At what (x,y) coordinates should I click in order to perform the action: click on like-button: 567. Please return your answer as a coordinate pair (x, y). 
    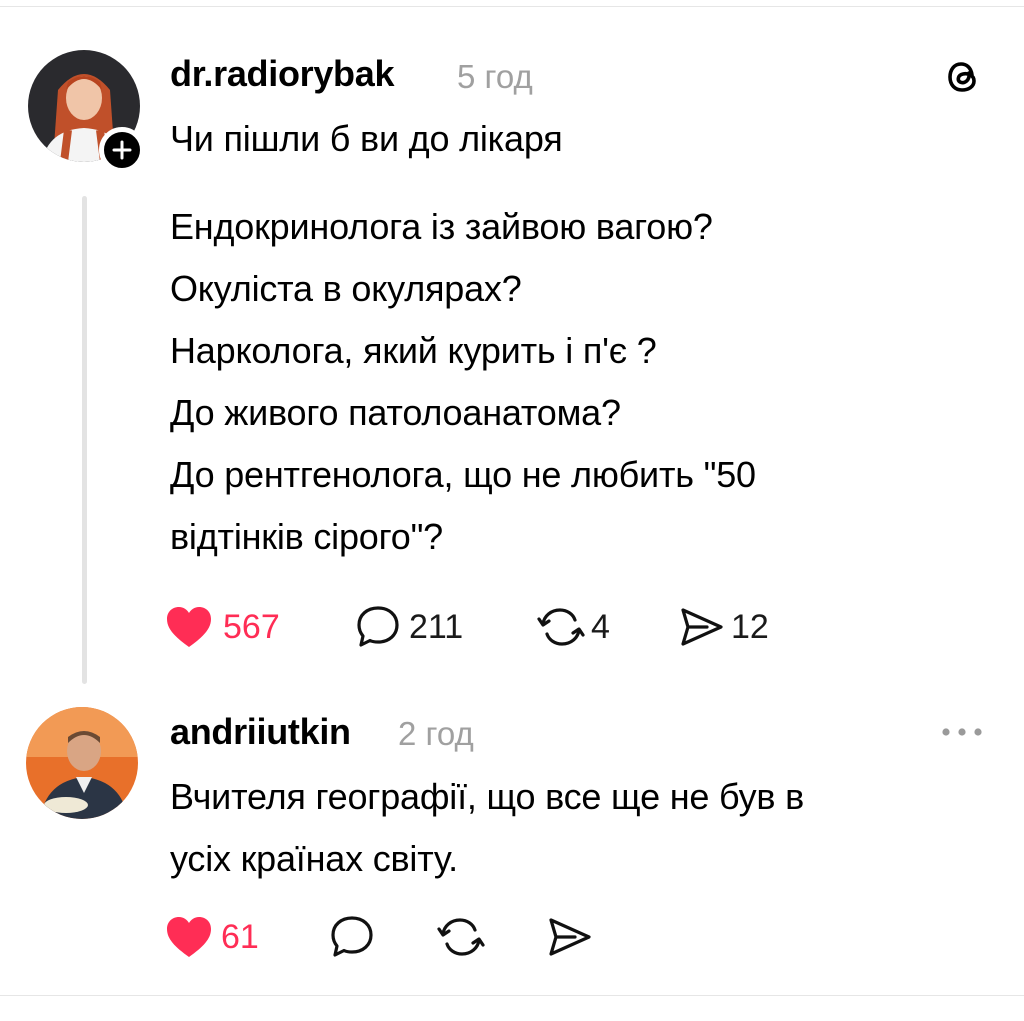
    Looking at the image, I should click on (222, 627).